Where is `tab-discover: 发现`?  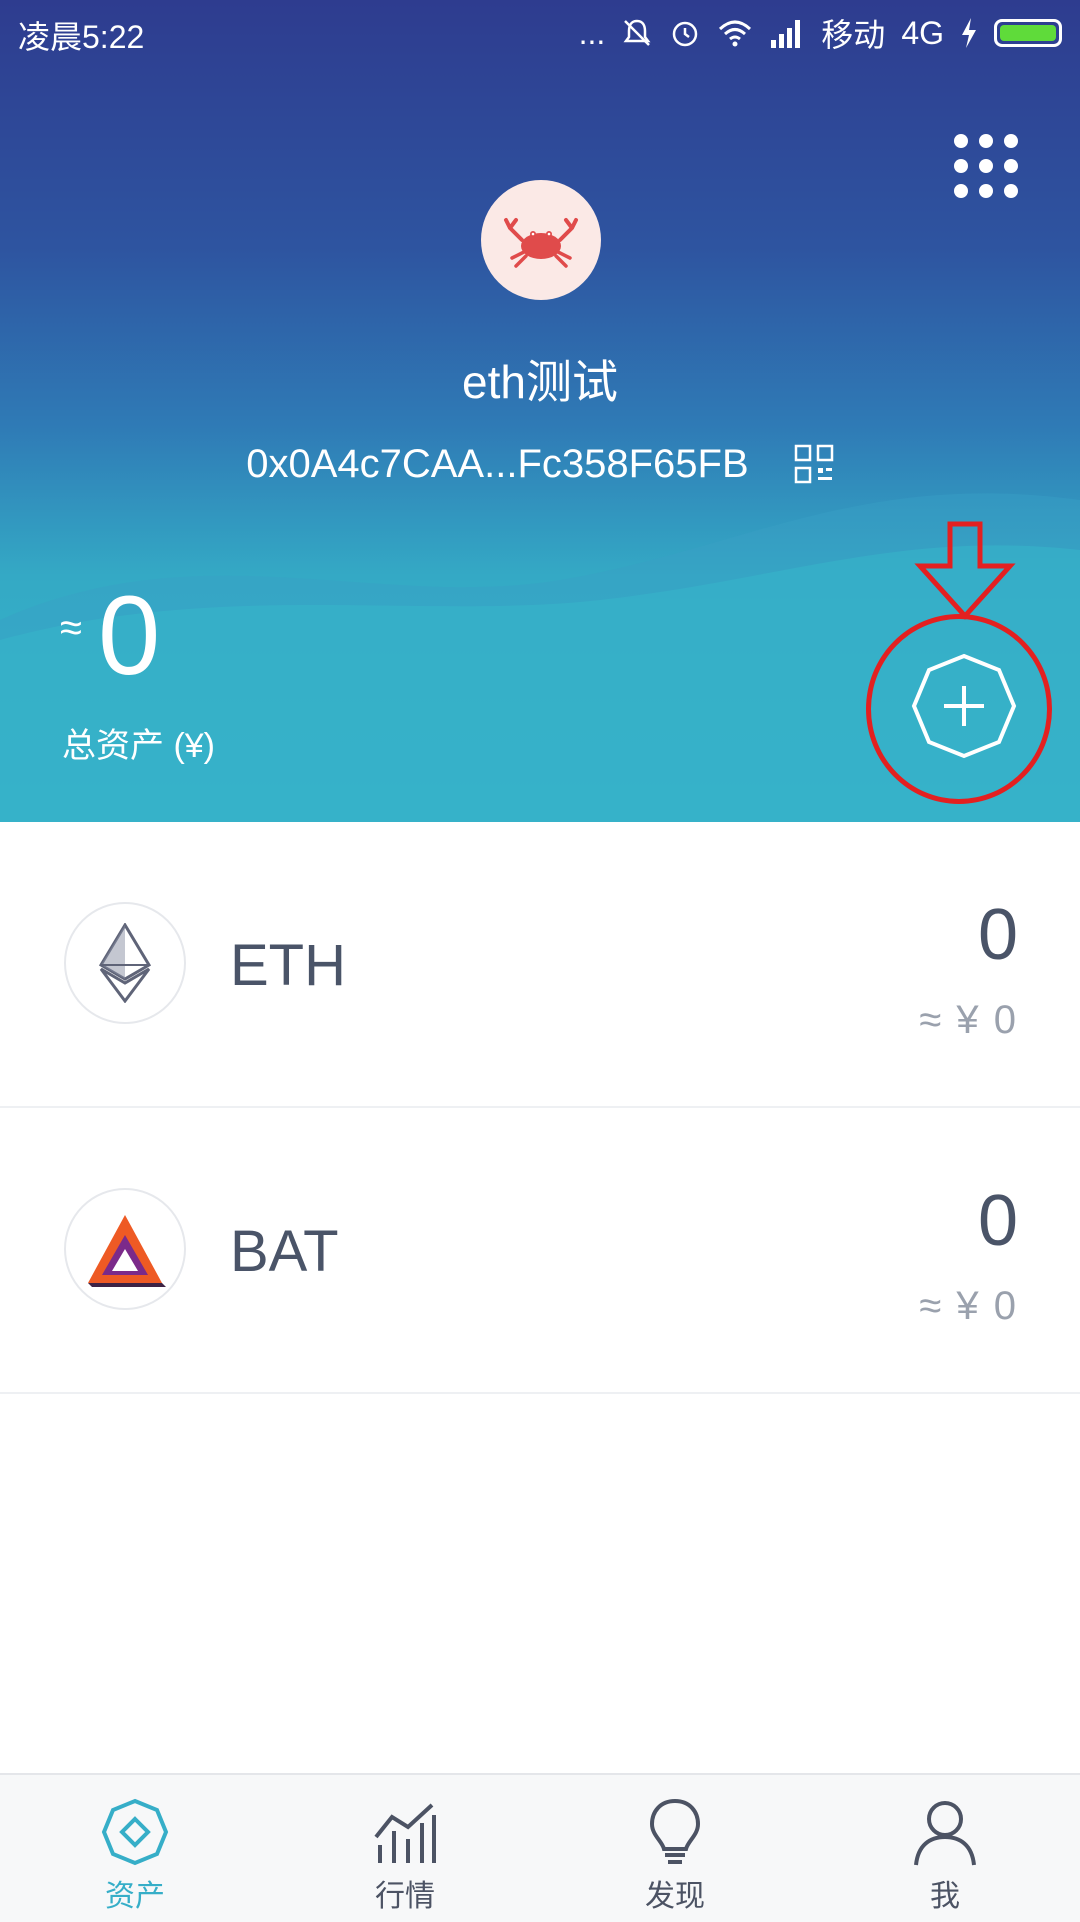 tab-discover: 发现 is located at coordinates (675, 1848).